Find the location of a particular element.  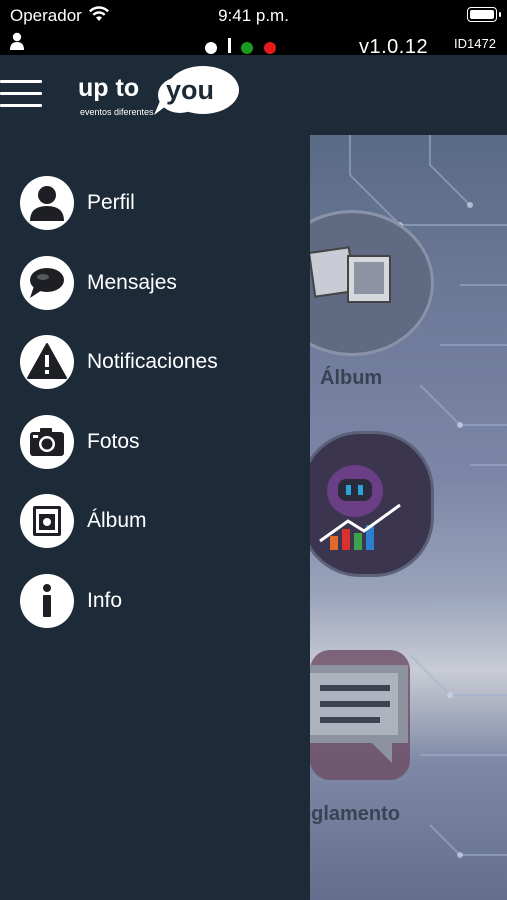

menu-label-mensajes: Mensajes is located at coordinates (132, 282).